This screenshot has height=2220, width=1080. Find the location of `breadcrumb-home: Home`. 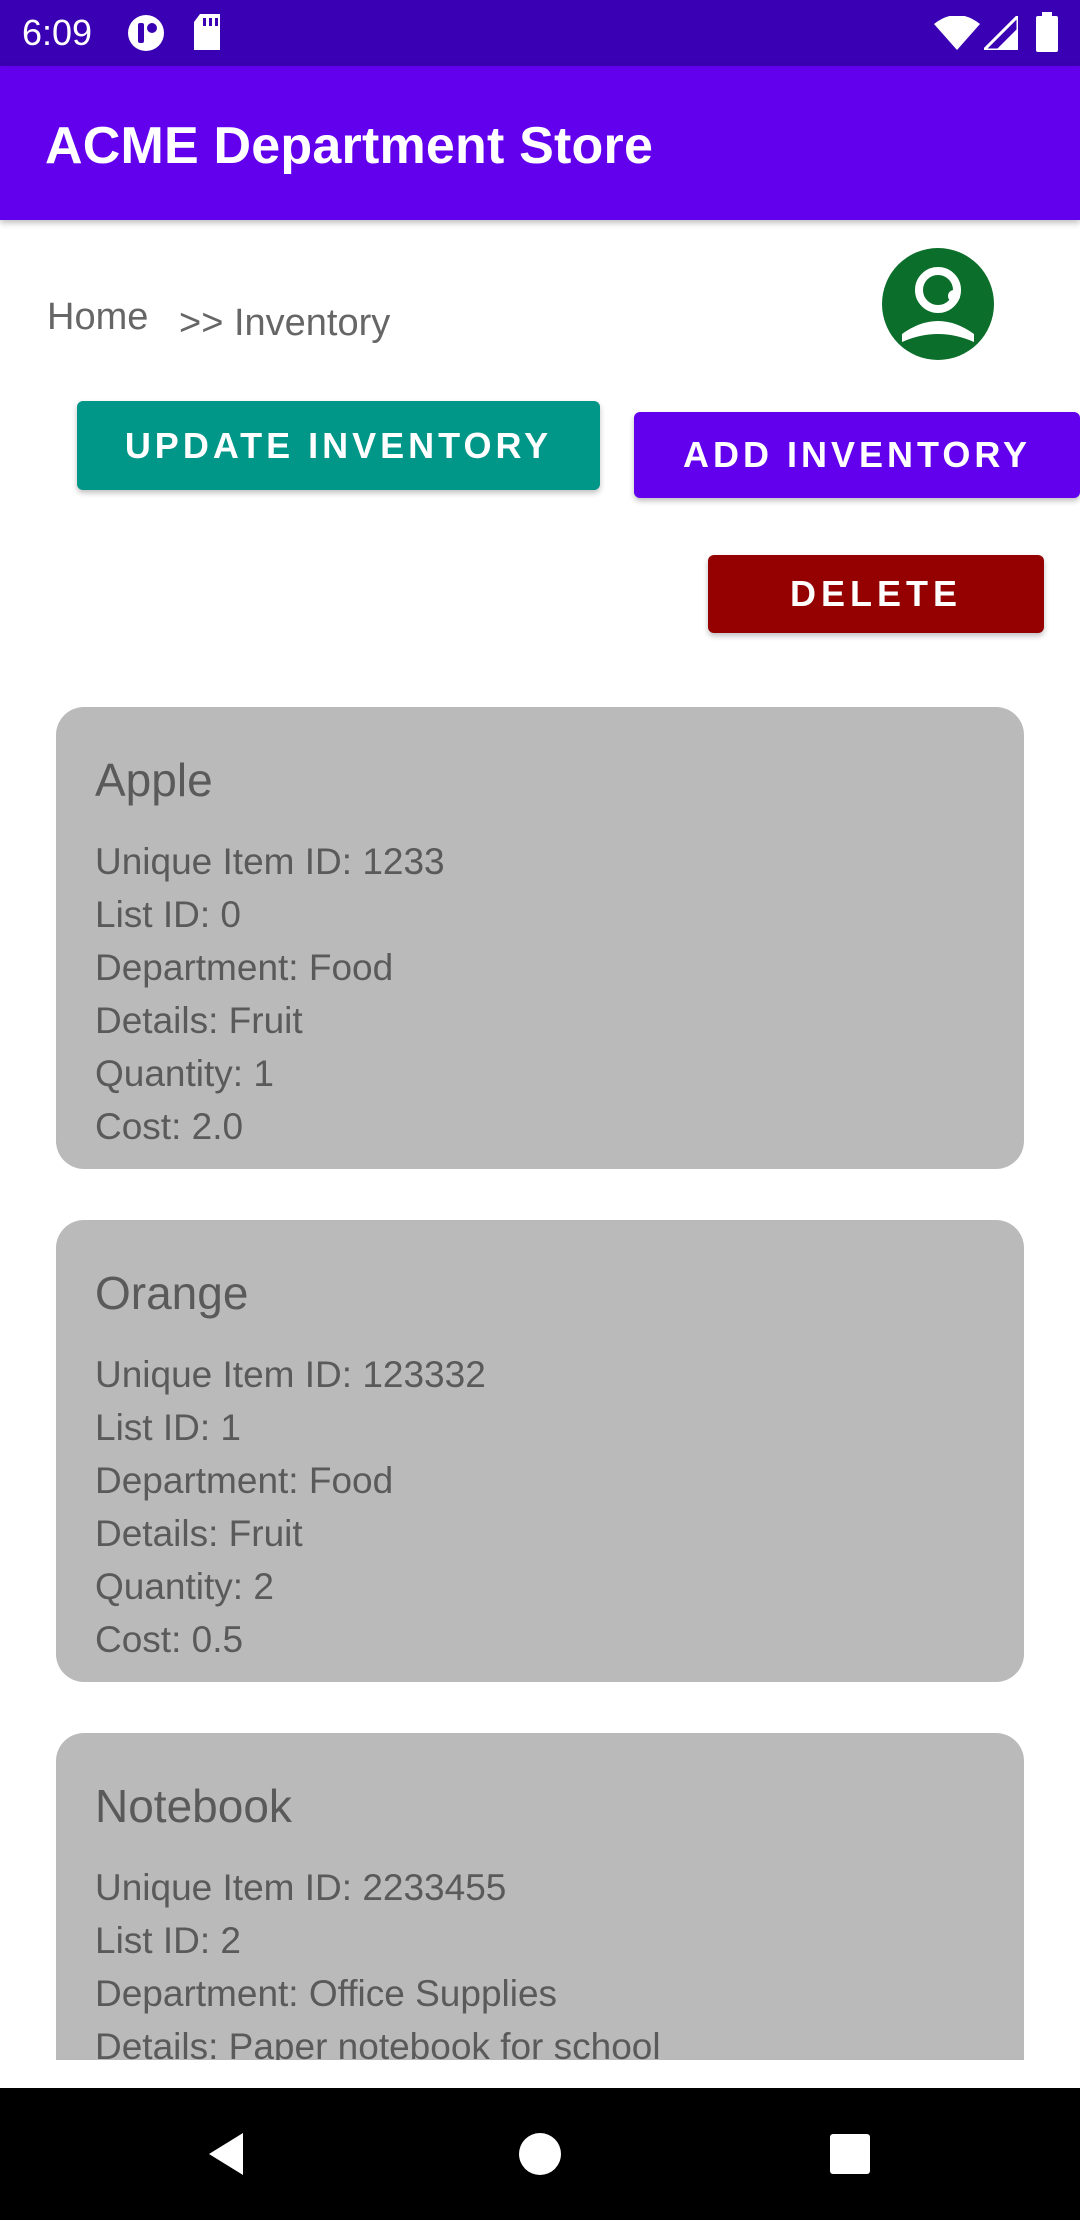

breadcrumb-home: Home is located at coordinates (97, 317).